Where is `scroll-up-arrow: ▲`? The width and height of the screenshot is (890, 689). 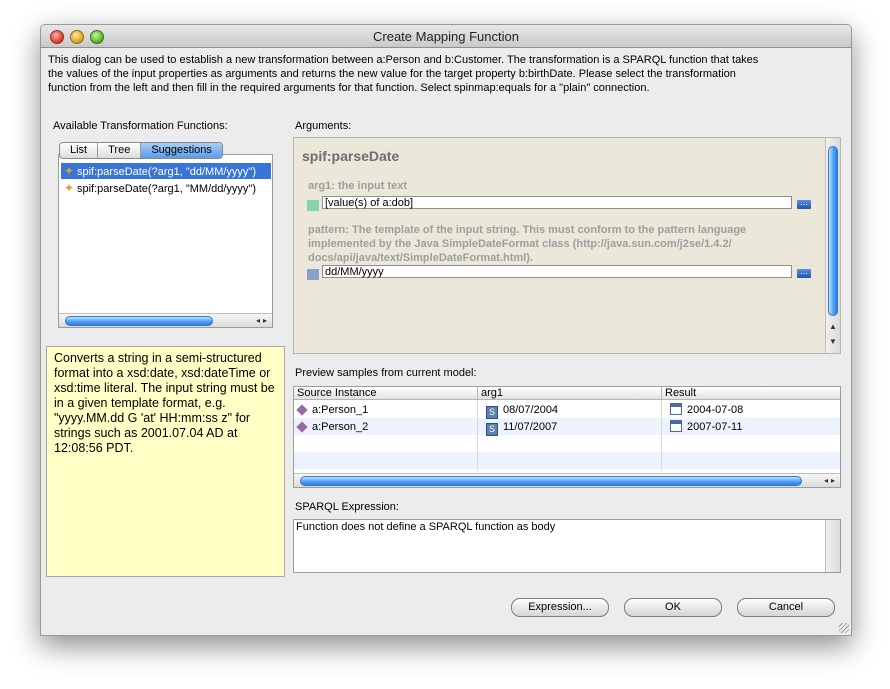 scroll-up-arrow: ▲ is located at coordinates (833, 326).